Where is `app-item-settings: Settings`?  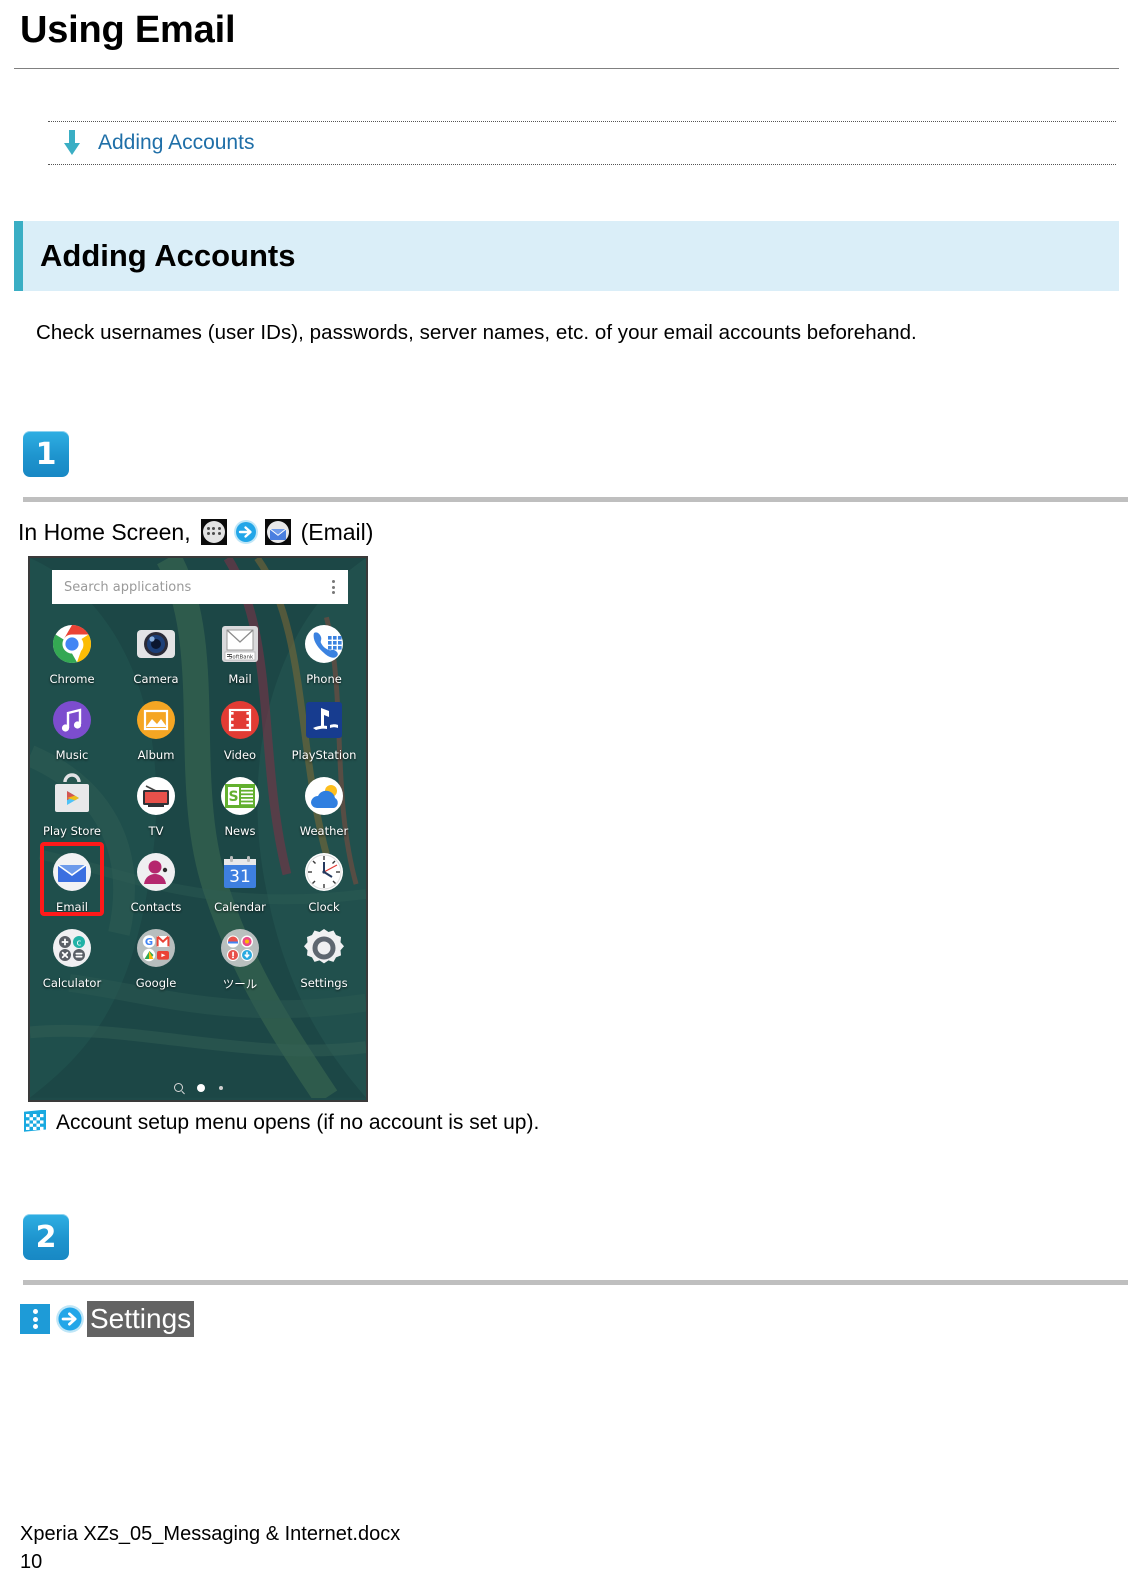
app-item-settings: Settings is located at coordinates (324, 958).